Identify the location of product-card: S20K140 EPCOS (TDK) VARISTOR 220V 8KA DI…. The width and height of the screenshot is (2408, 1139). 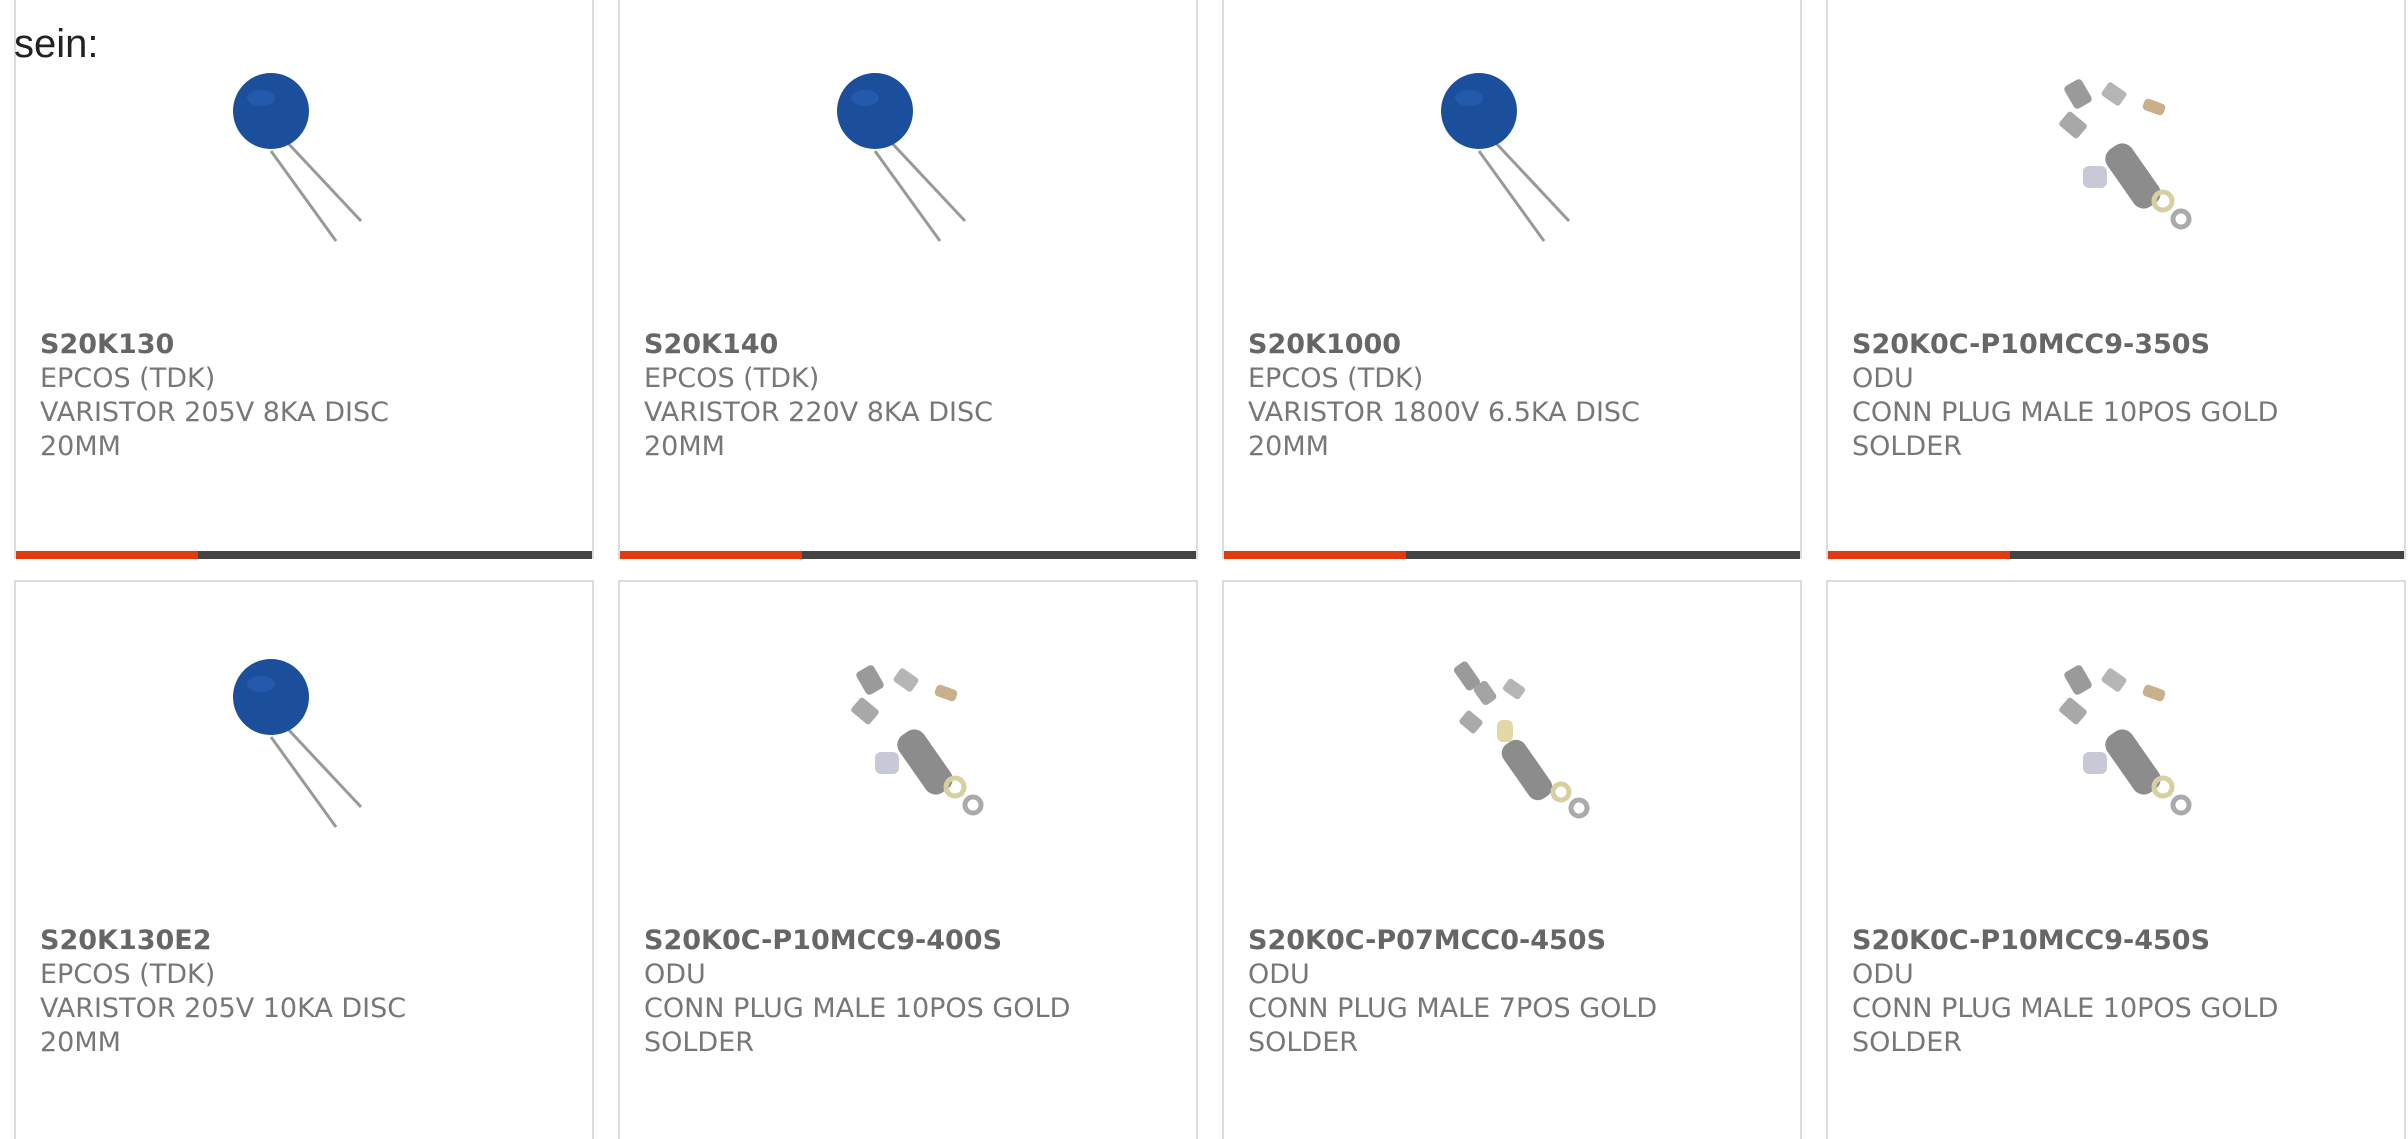
(908, 279).